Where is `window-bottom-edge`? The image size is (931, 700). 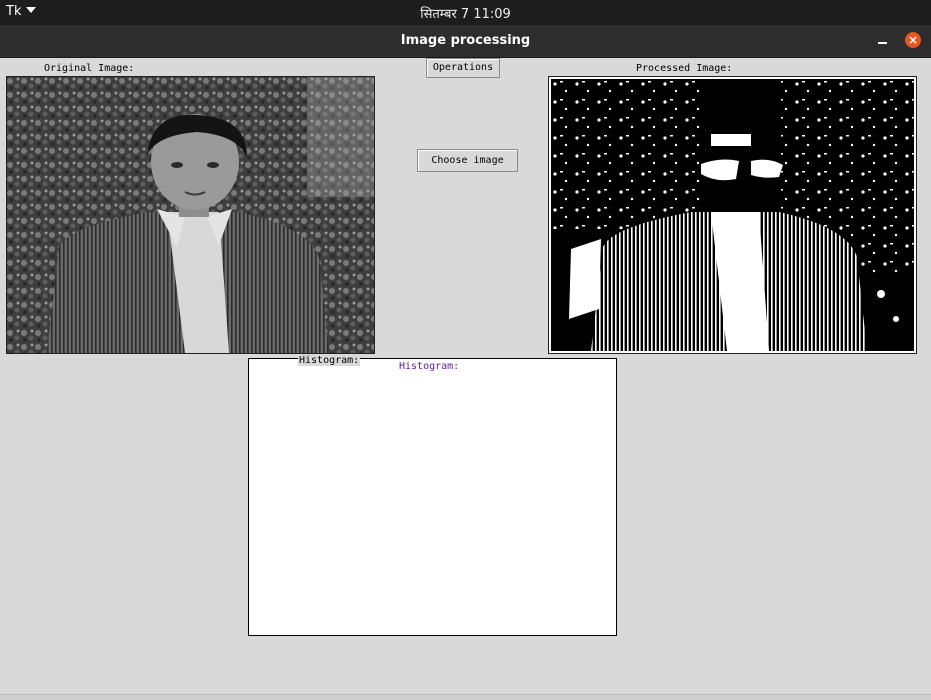
window-bottom-edge is located at coordinates (465, 697).